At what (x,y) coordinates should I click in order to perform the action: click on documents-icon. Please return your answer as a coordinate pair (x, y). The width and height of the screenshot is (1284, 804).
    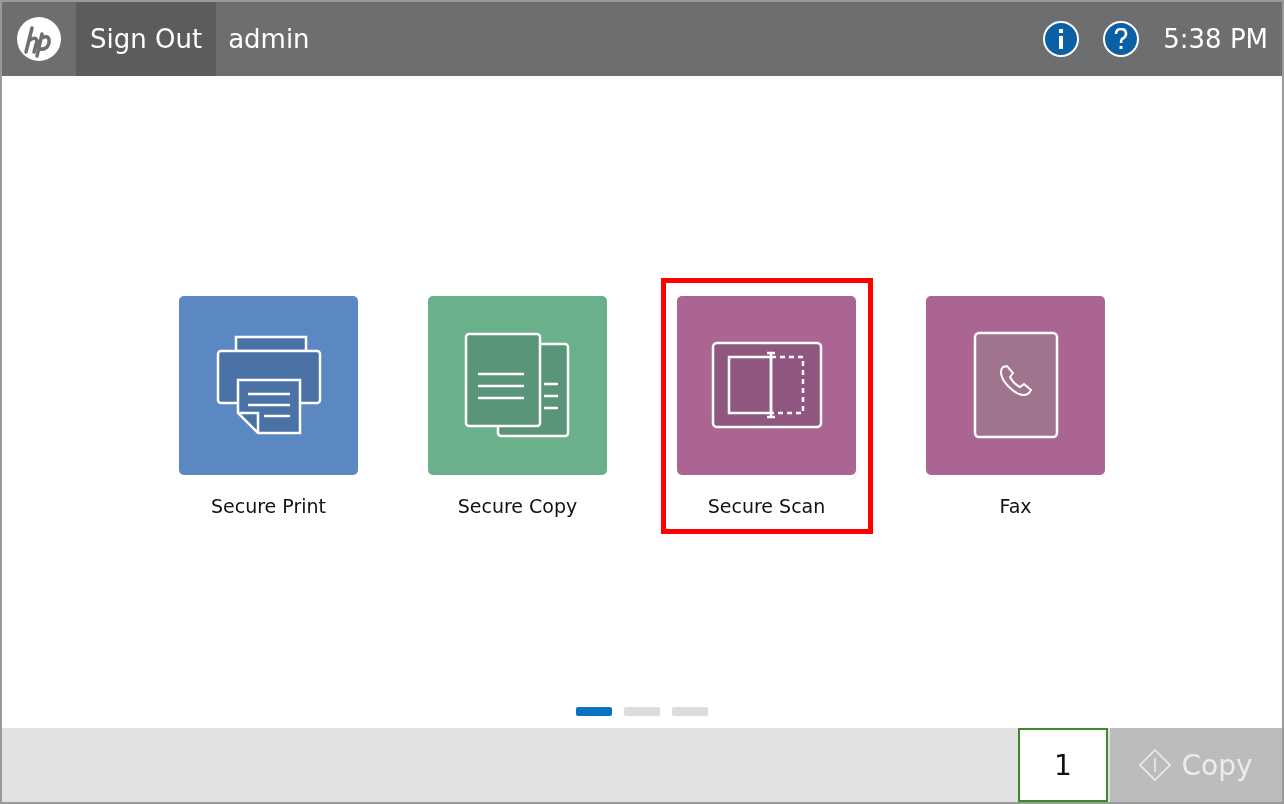
    Looking at the image, I should click on (517, 385).